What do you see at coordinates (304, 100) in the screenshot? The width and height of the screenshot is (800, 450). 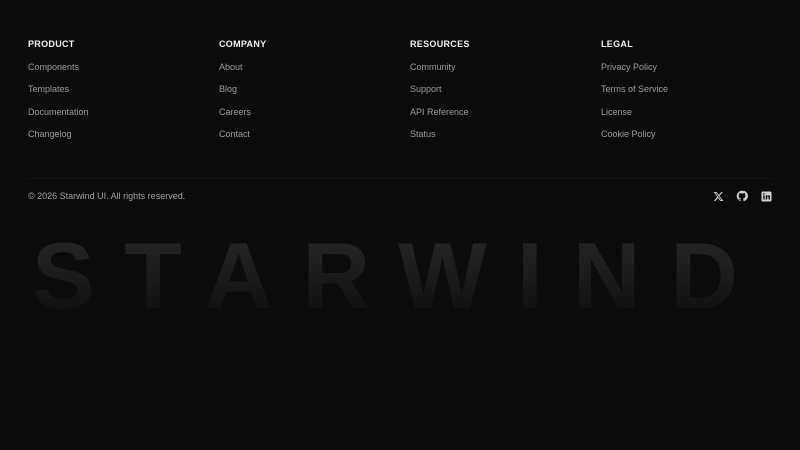 I see `footer-link-list: About Blog Careers Contact` at bounding box center [304, 100].